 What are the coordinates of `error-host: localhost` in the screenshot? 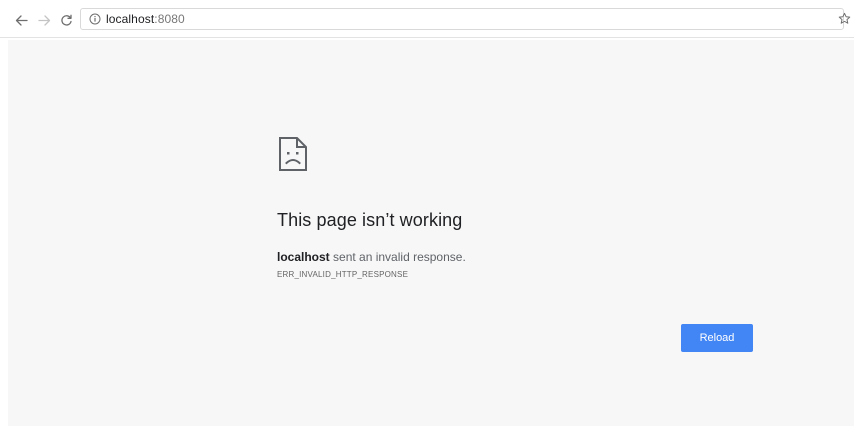 It's located at (303, 257).